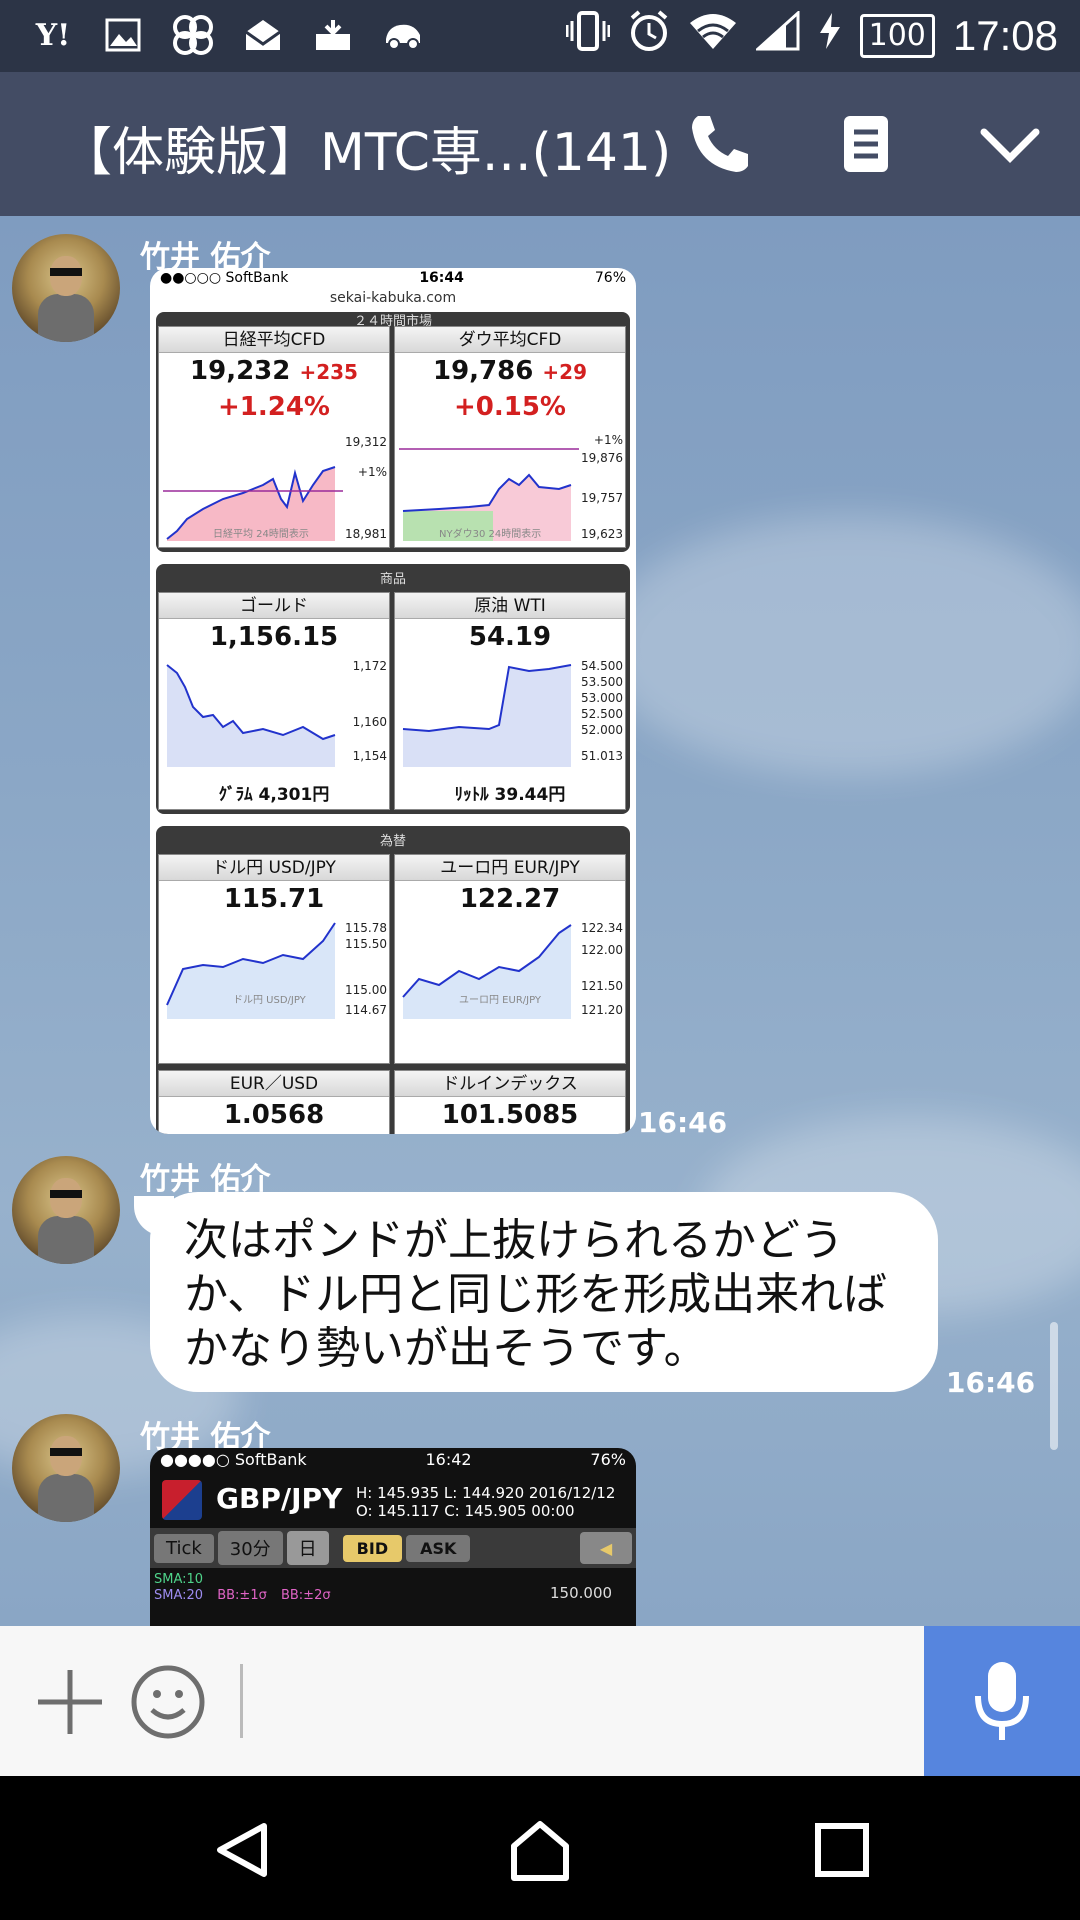 The width and height of the screenshot is (1080, 1920). I want to click on yahoo-icon: Y!, so click(53, 35).